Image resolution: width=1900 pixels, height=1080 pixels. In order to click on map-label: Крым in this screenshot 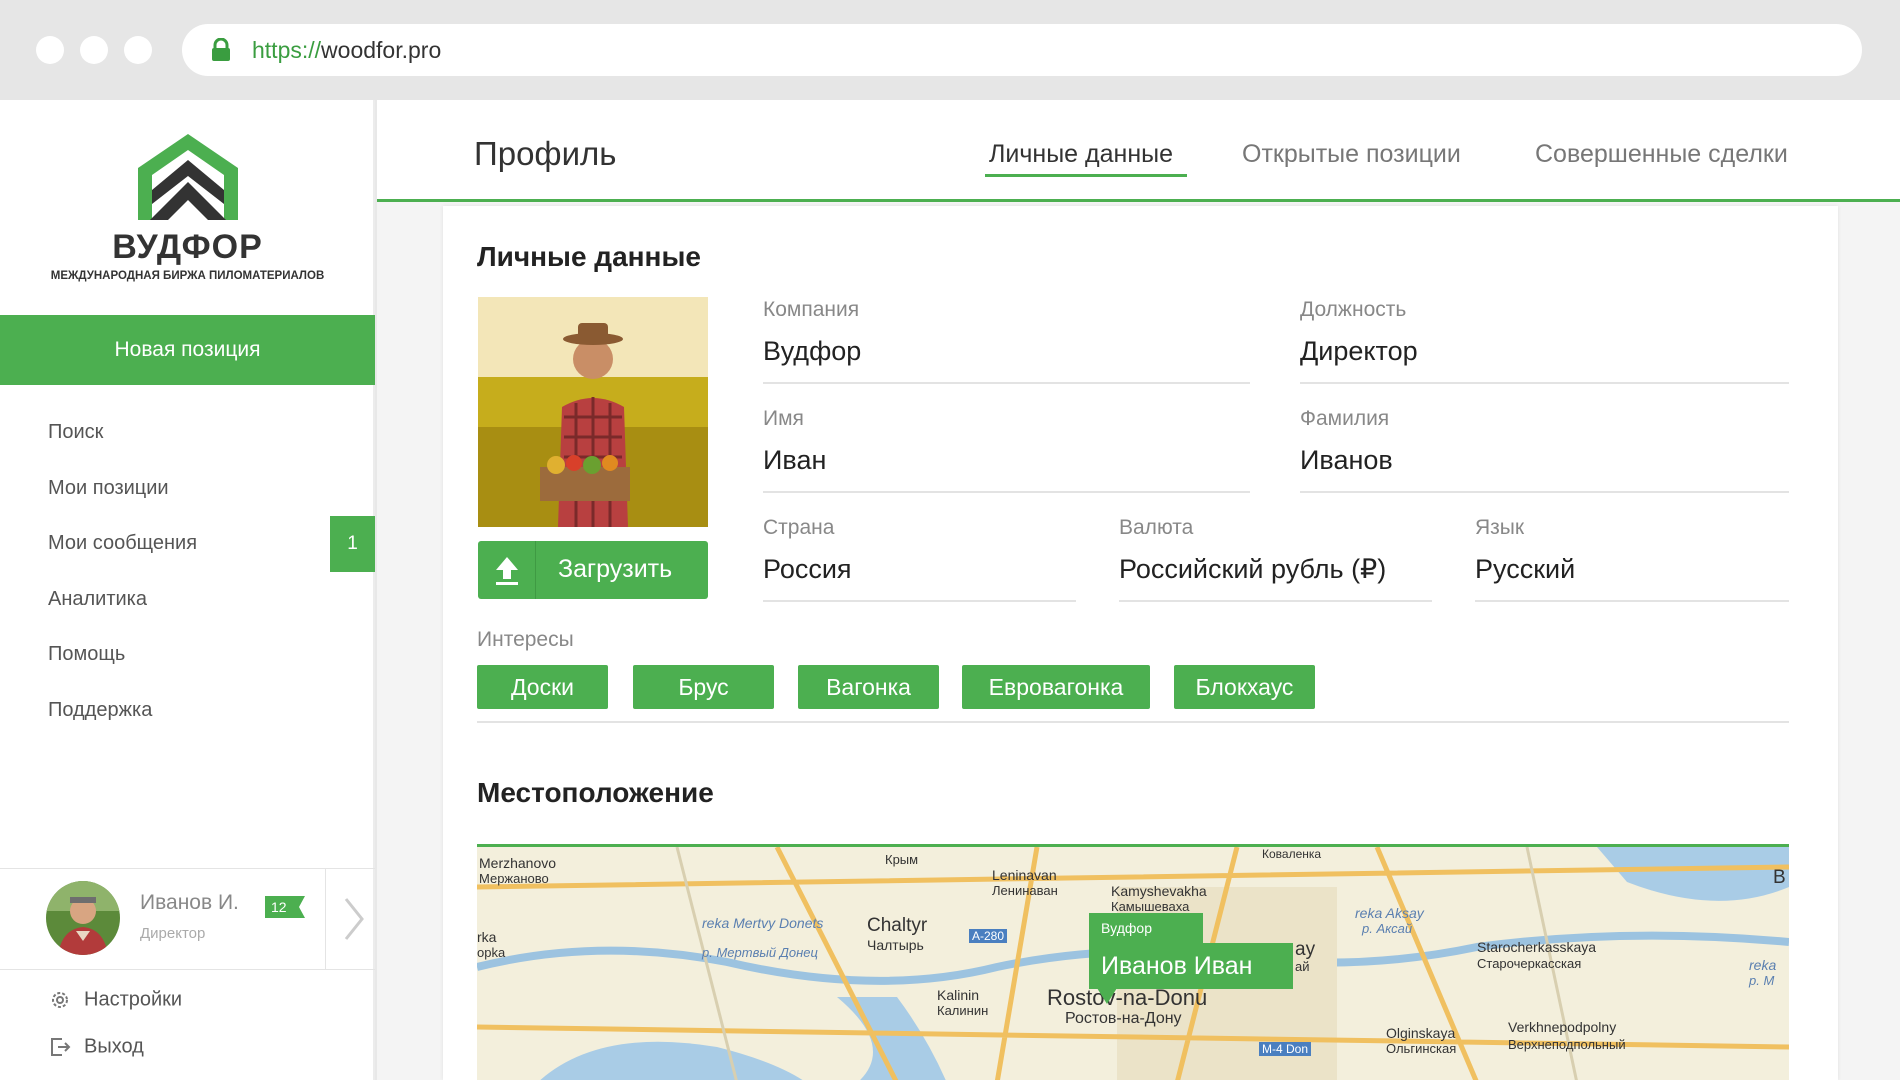, I will do `click(902, 859)`.